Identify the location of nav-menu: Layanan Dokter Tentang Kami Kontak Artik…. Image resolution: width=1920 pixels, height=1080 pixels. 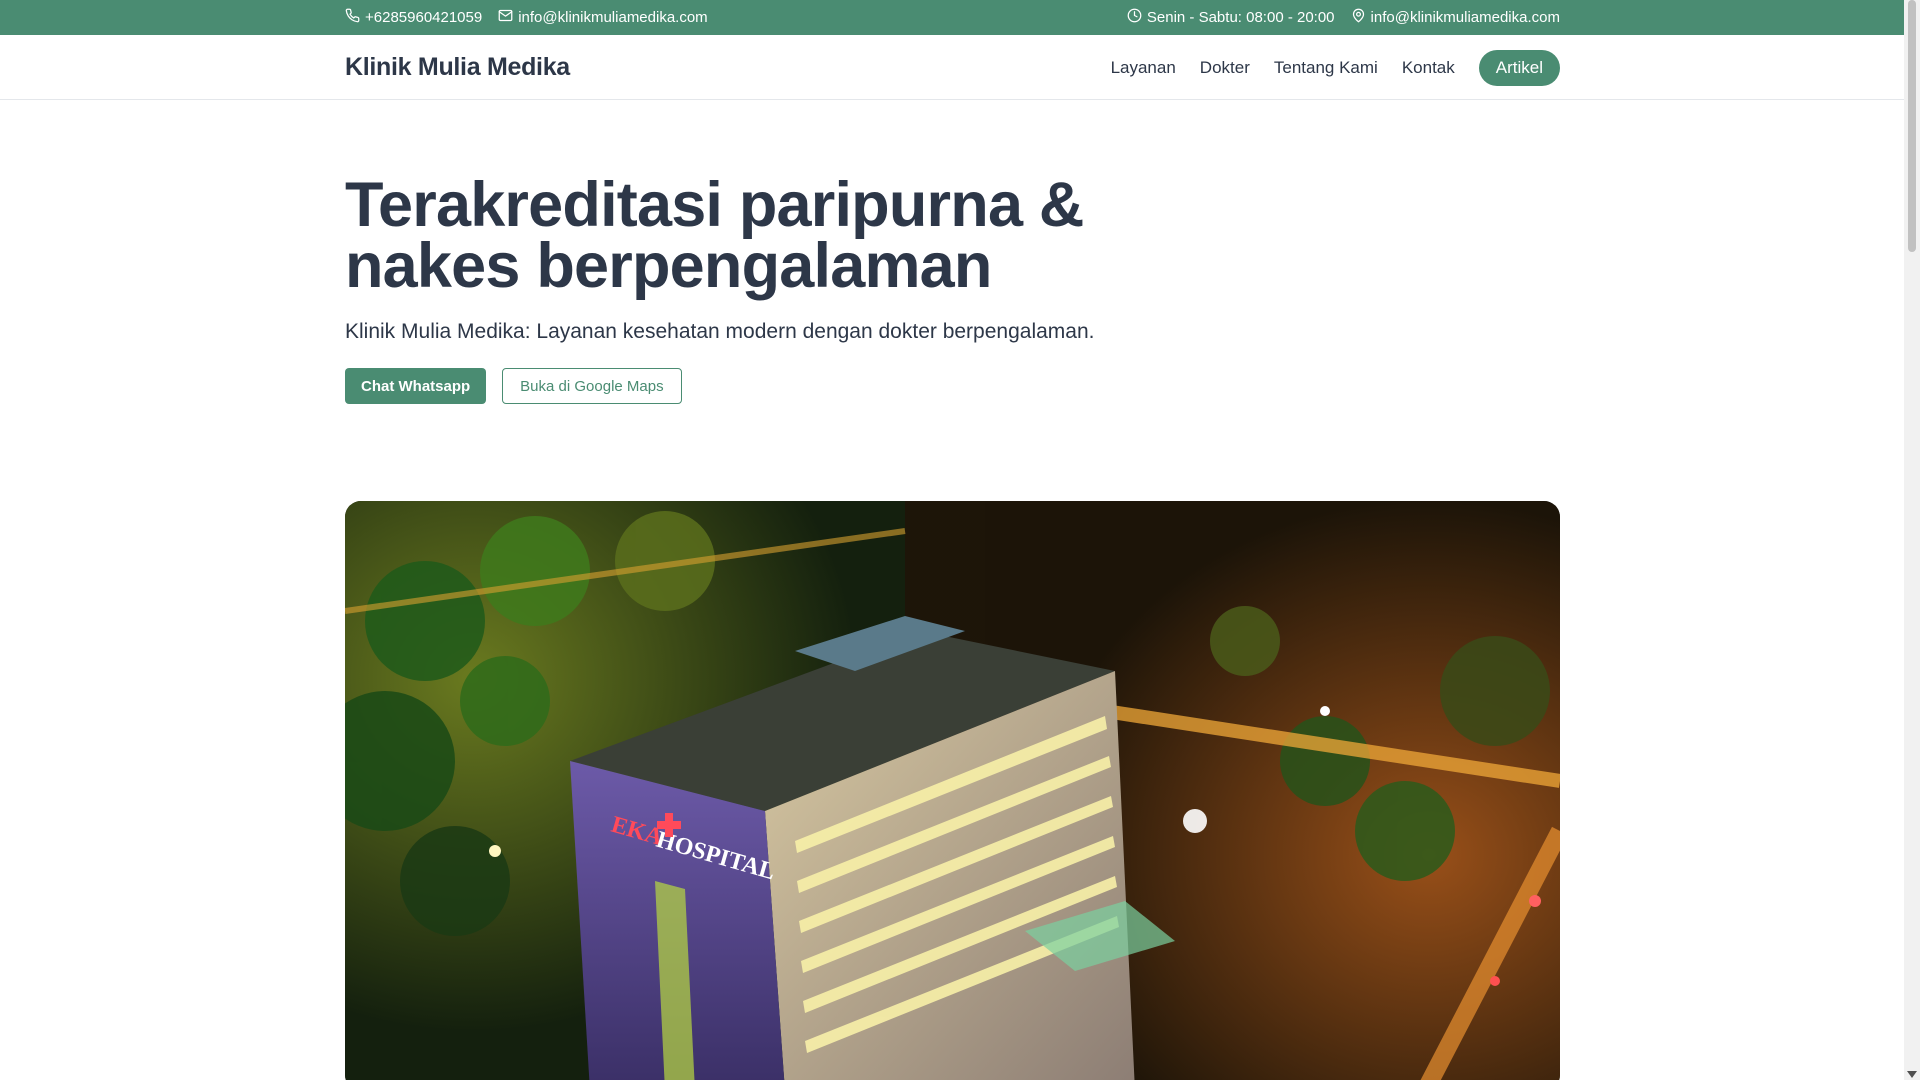
(1335, 67).